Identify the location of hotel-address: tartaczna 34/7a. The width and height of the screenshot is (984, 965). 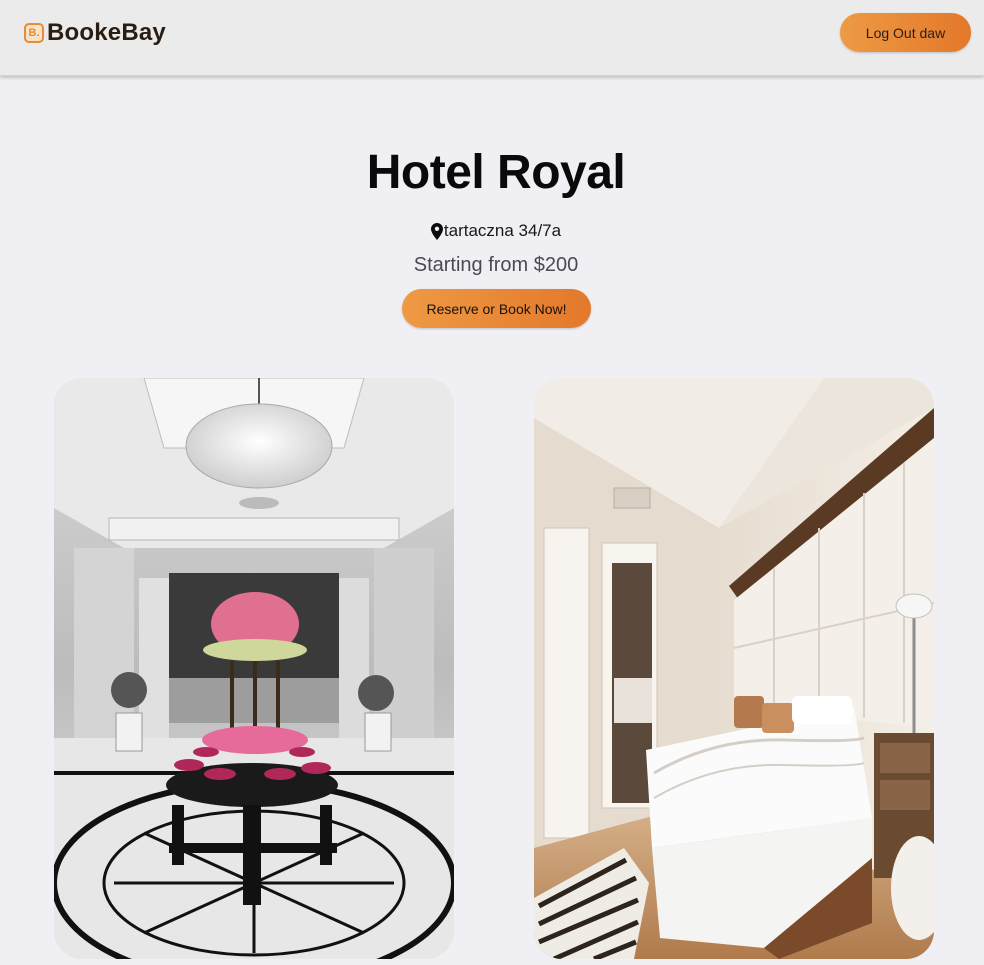
(492, 231).